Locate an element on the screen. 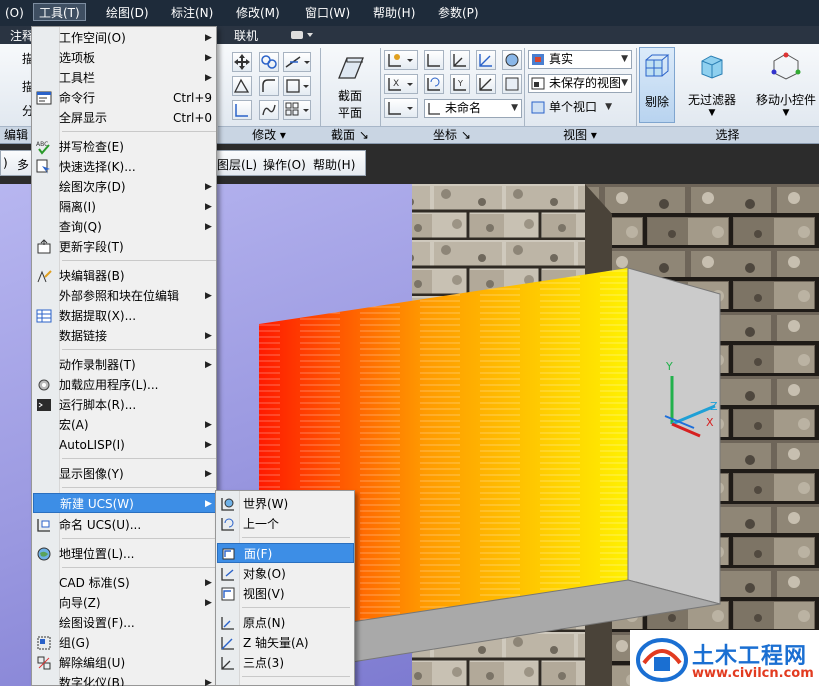  array-tool-button is located at coordinates (297, 110).